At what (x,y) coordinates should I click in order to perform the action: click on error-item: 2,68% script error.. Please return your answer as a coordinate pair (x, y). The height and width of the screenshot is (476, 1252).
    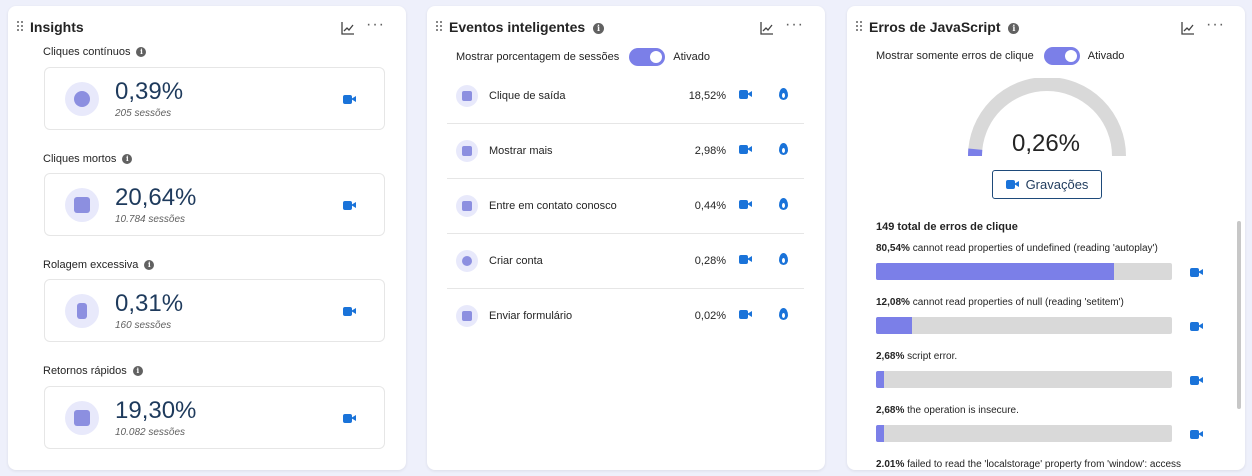
    Looking at the image, I should click on (1046, 369).